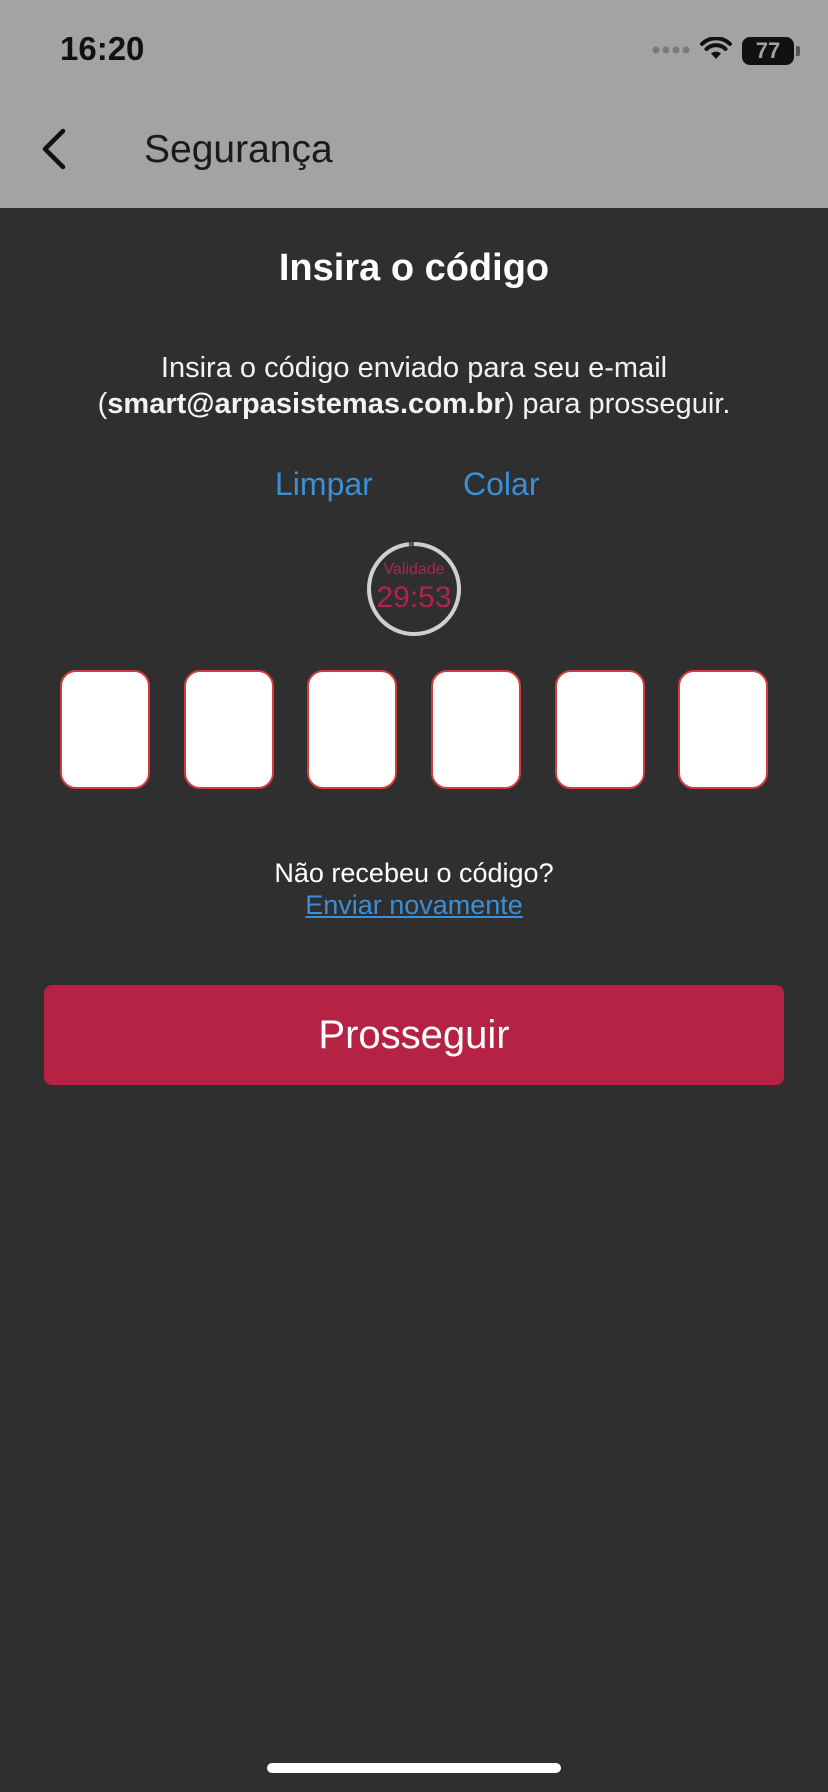 The width and height of the screenshot is (828, 1792). What do you see at coordinates (617, 404) in the screenshot?
I see `instructions-suffix: ) para prosseguir.` at bounding box center [617, 404].